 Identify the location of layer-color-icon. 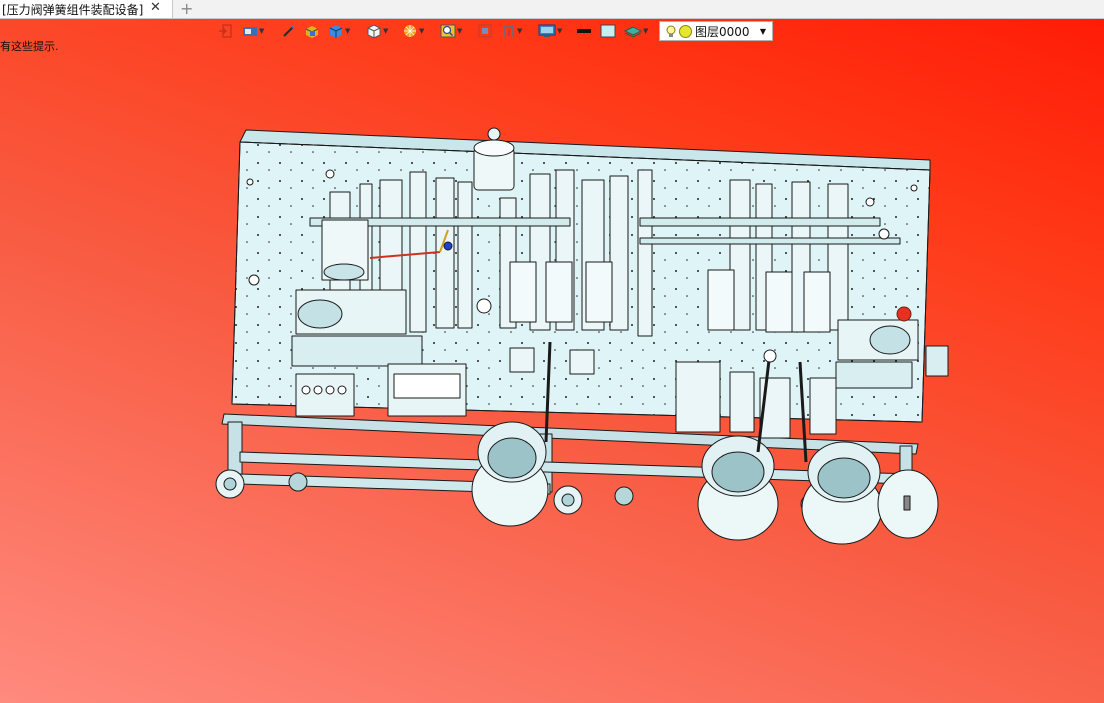
(685, 31).